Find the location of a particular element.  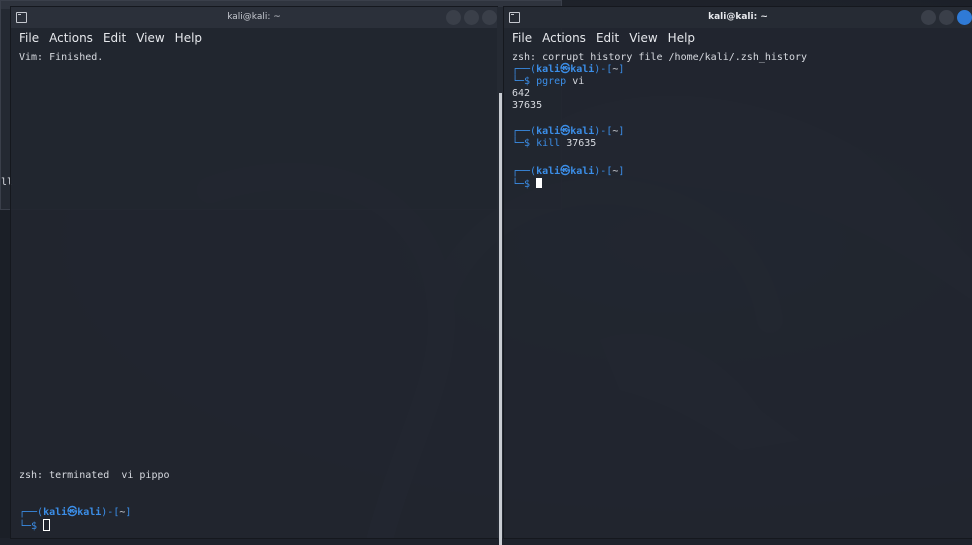

command-line: └─$ kill 37635 is located at coordinates (554, 143).